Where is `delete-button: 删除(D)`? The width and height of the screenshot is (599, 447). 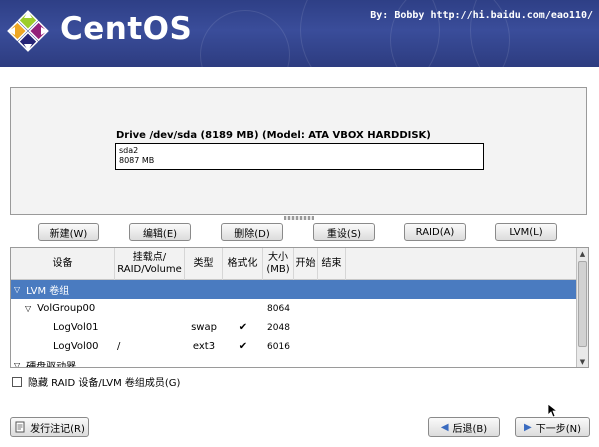
delete-button: 删除(D) is located at coordinates (252, 232).